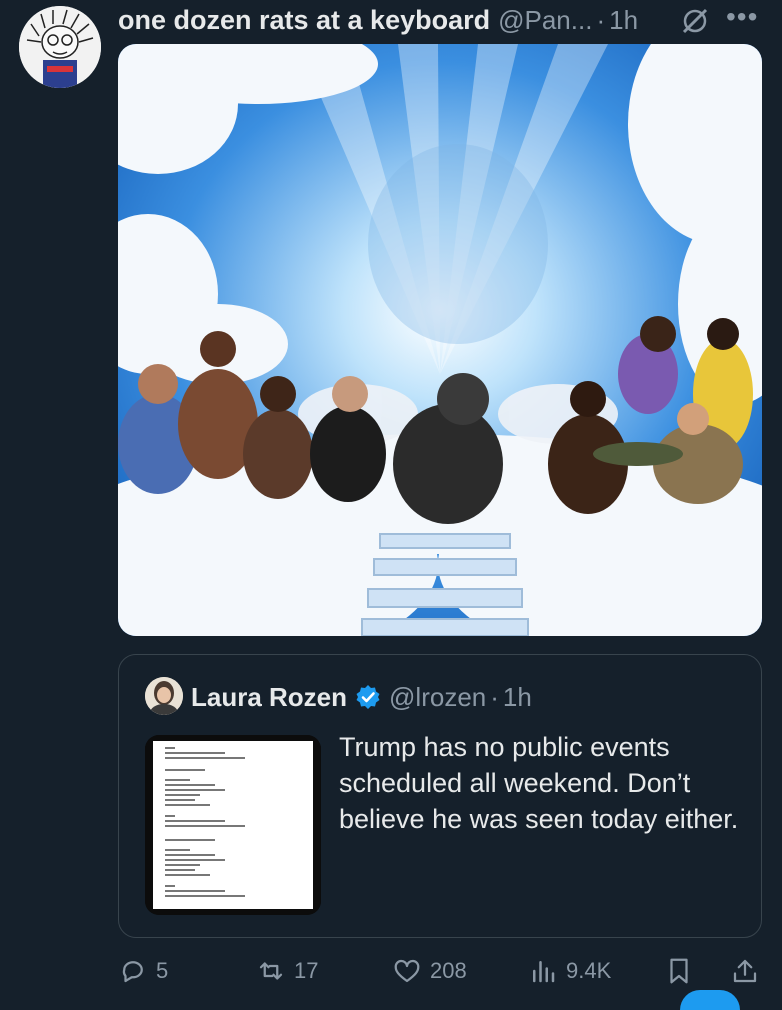  I want to click on quoted-post-time: 1h, so click(517, 697).